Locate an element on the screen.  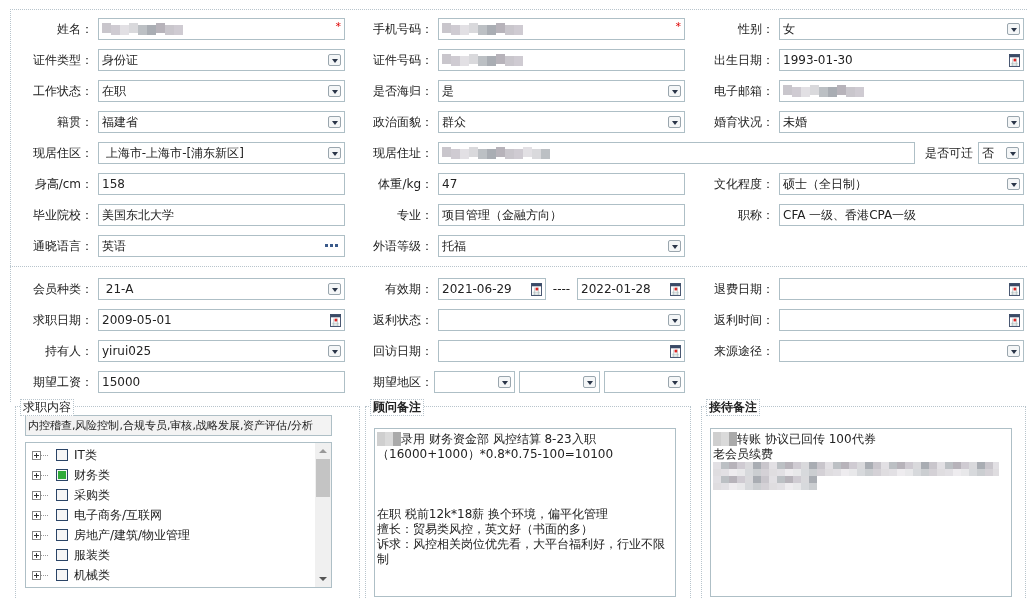
select-field: 女 is located at coordinates (901, 29).